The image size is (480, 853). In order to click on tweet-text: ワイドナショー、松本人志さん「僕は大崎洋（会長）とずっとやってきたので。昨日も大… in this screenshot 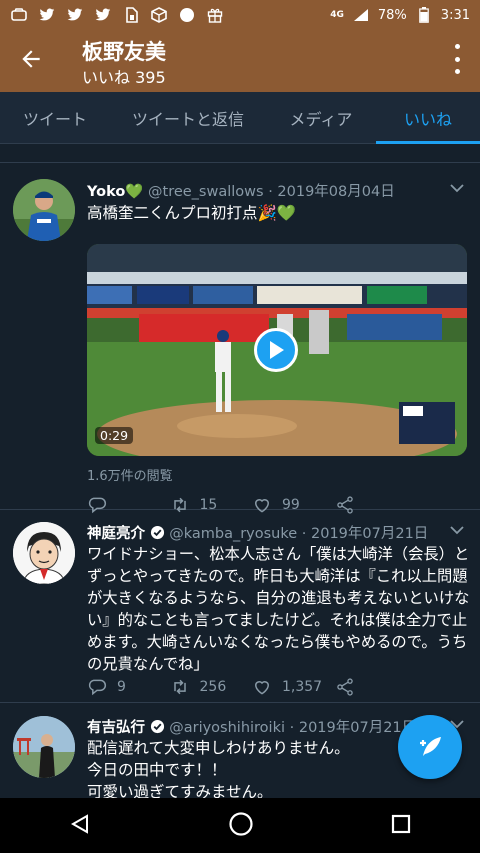, I will do `click(278, 609)`.